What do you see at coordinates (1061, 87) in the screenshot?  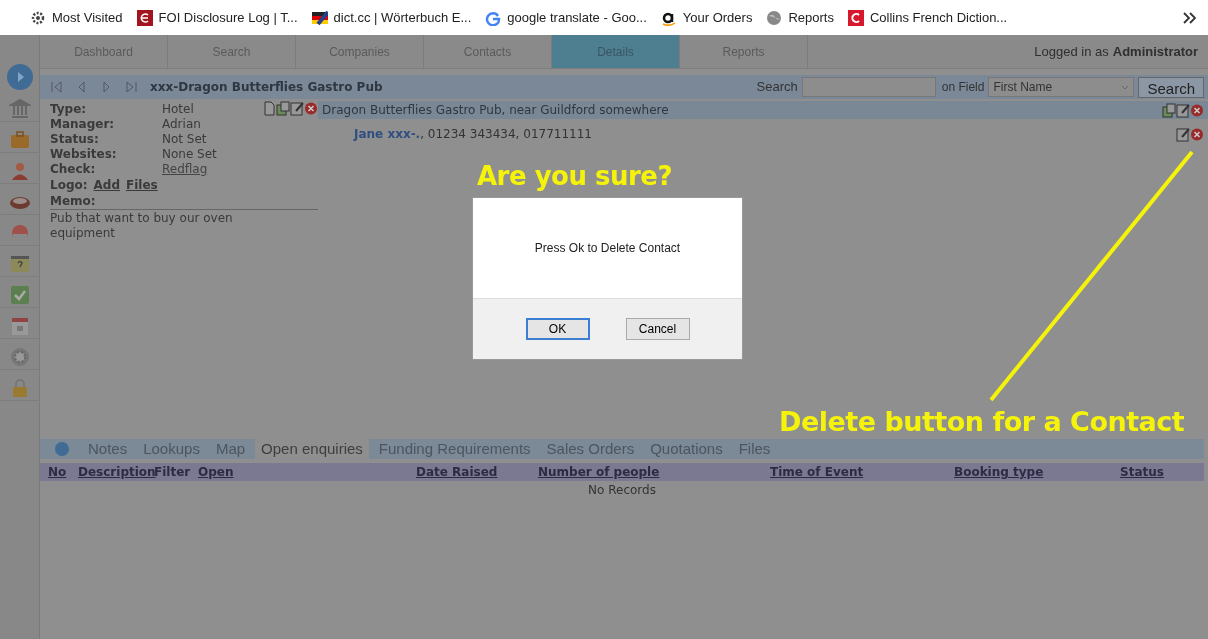 I see `field-dropdown: First Name` at bounding box center [1061, 87].